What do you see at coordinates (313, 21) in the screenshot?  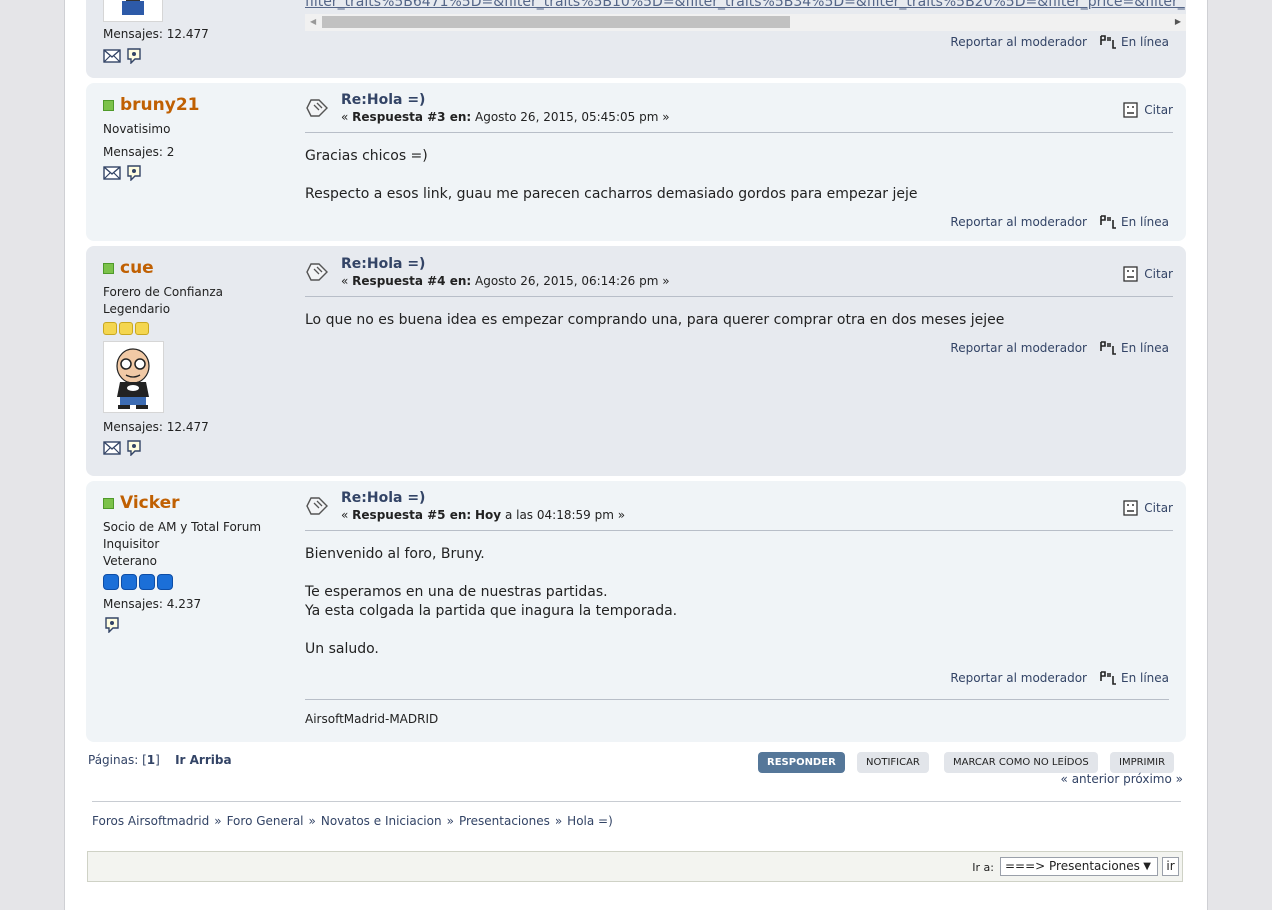 I see `scroll-left-icon: ◀` at bounding box center [313, 21].